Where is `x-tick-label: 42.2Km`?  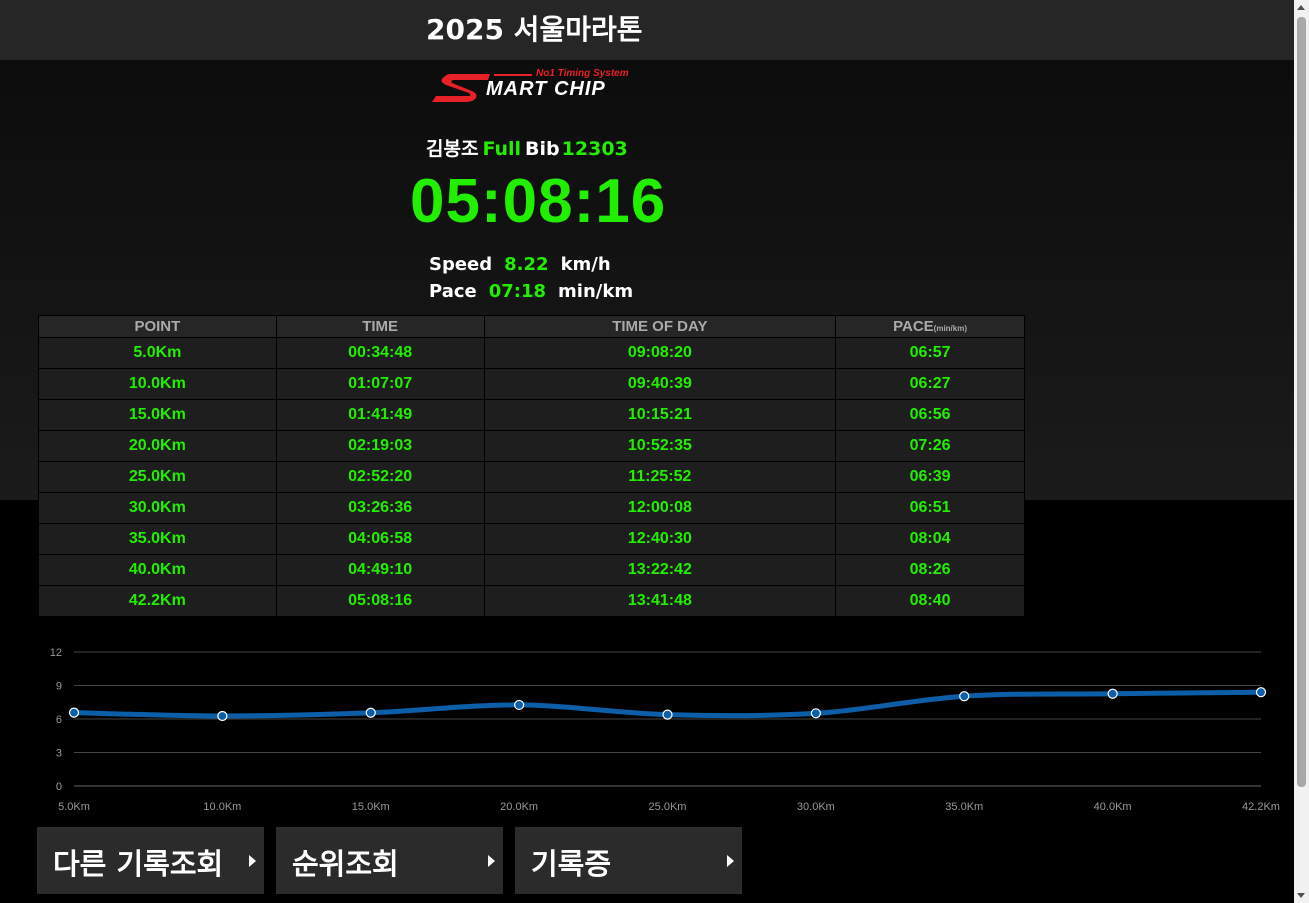 x-tick-label: 42.2Km is located at coordinates (1261, 807).